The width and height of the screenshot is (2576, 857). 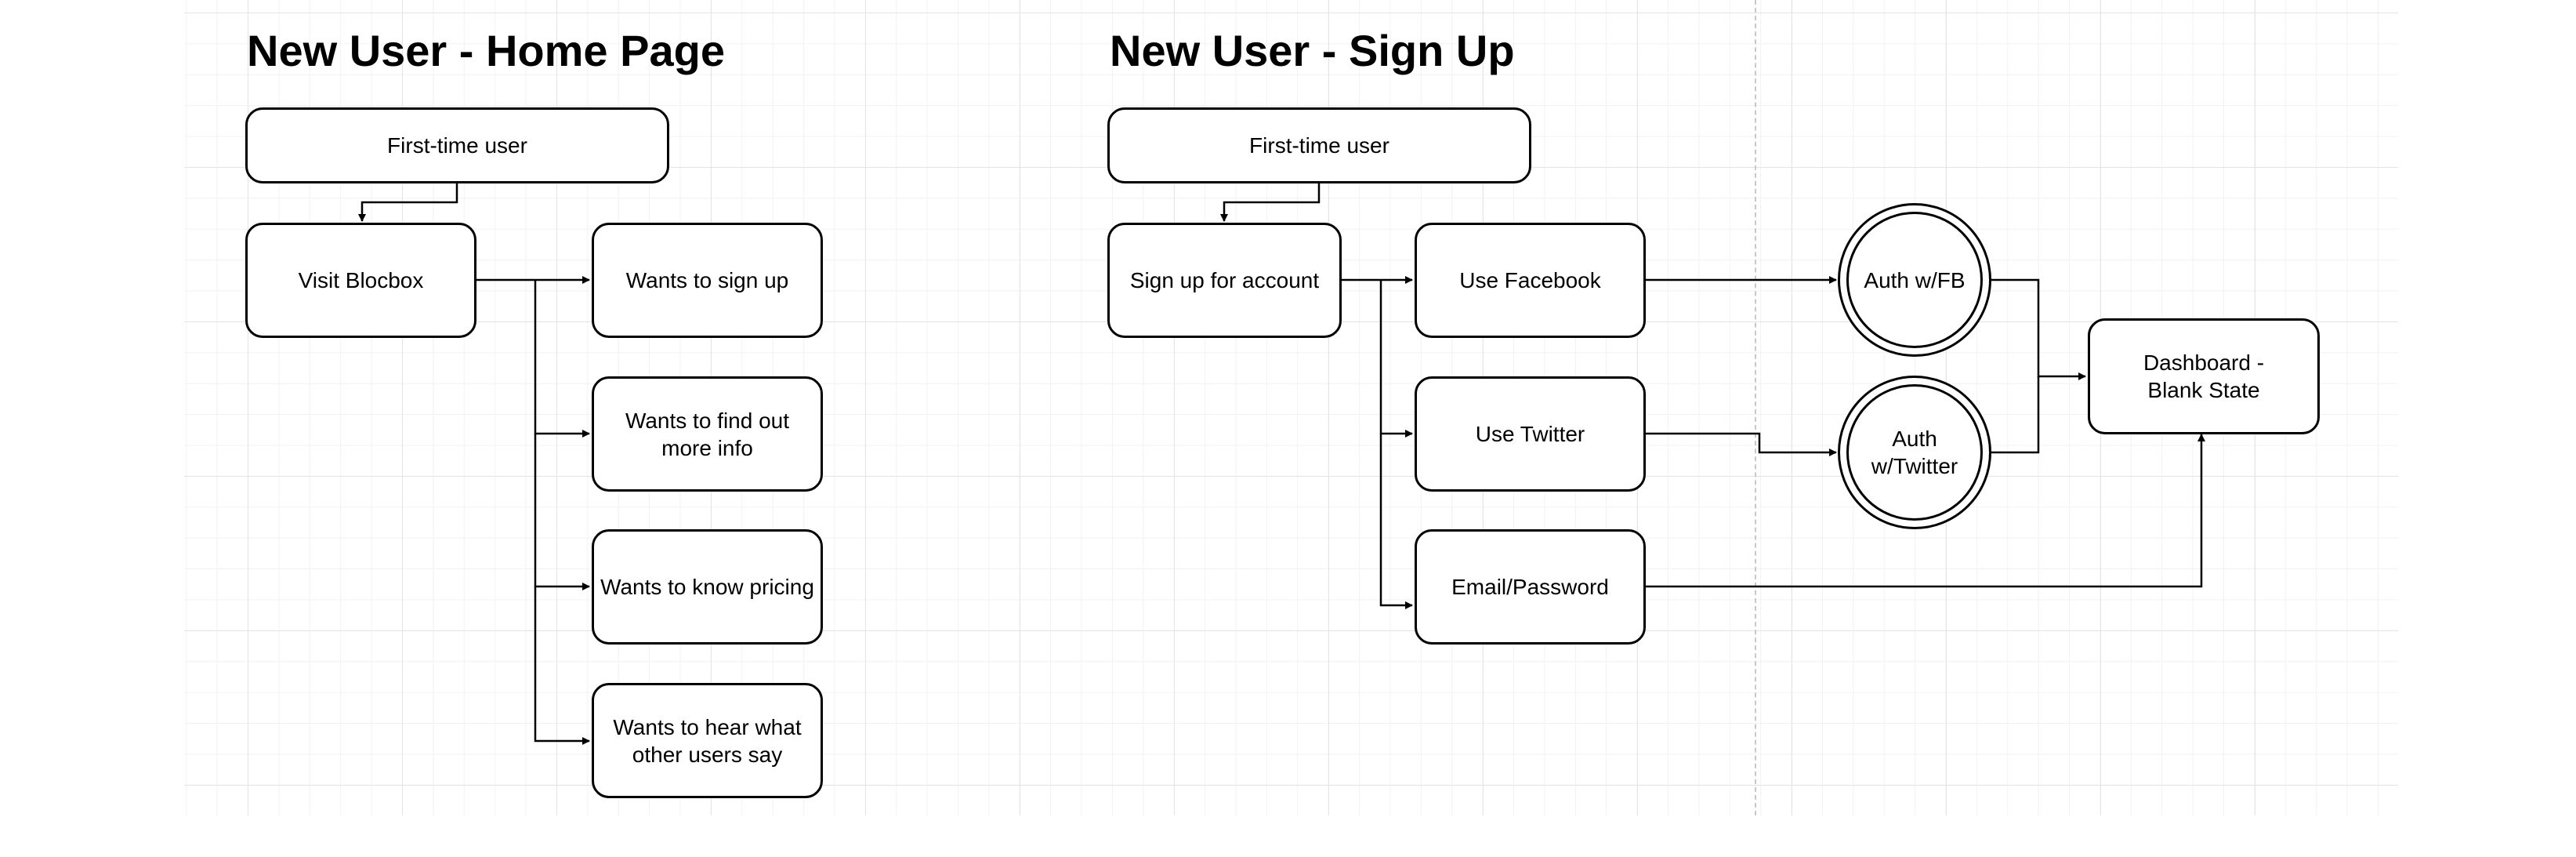 I want to click on connector-twitter-to-auth-twitter, so click(x=1741, y=444).